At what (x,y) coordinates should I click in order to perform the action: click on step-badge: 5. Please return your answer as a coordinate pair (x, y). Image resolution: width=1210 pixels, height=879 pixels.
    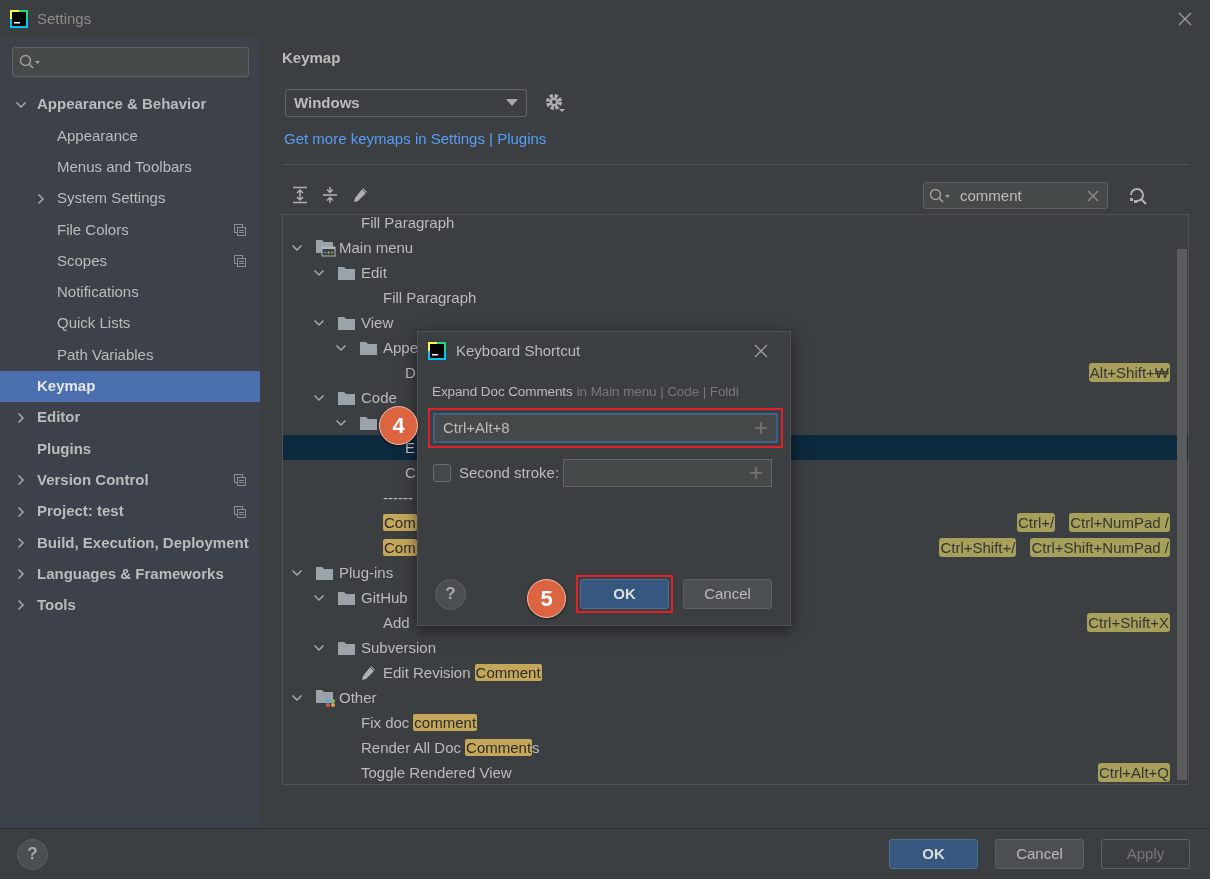
    Looking at the image, I should click on (546, 598).